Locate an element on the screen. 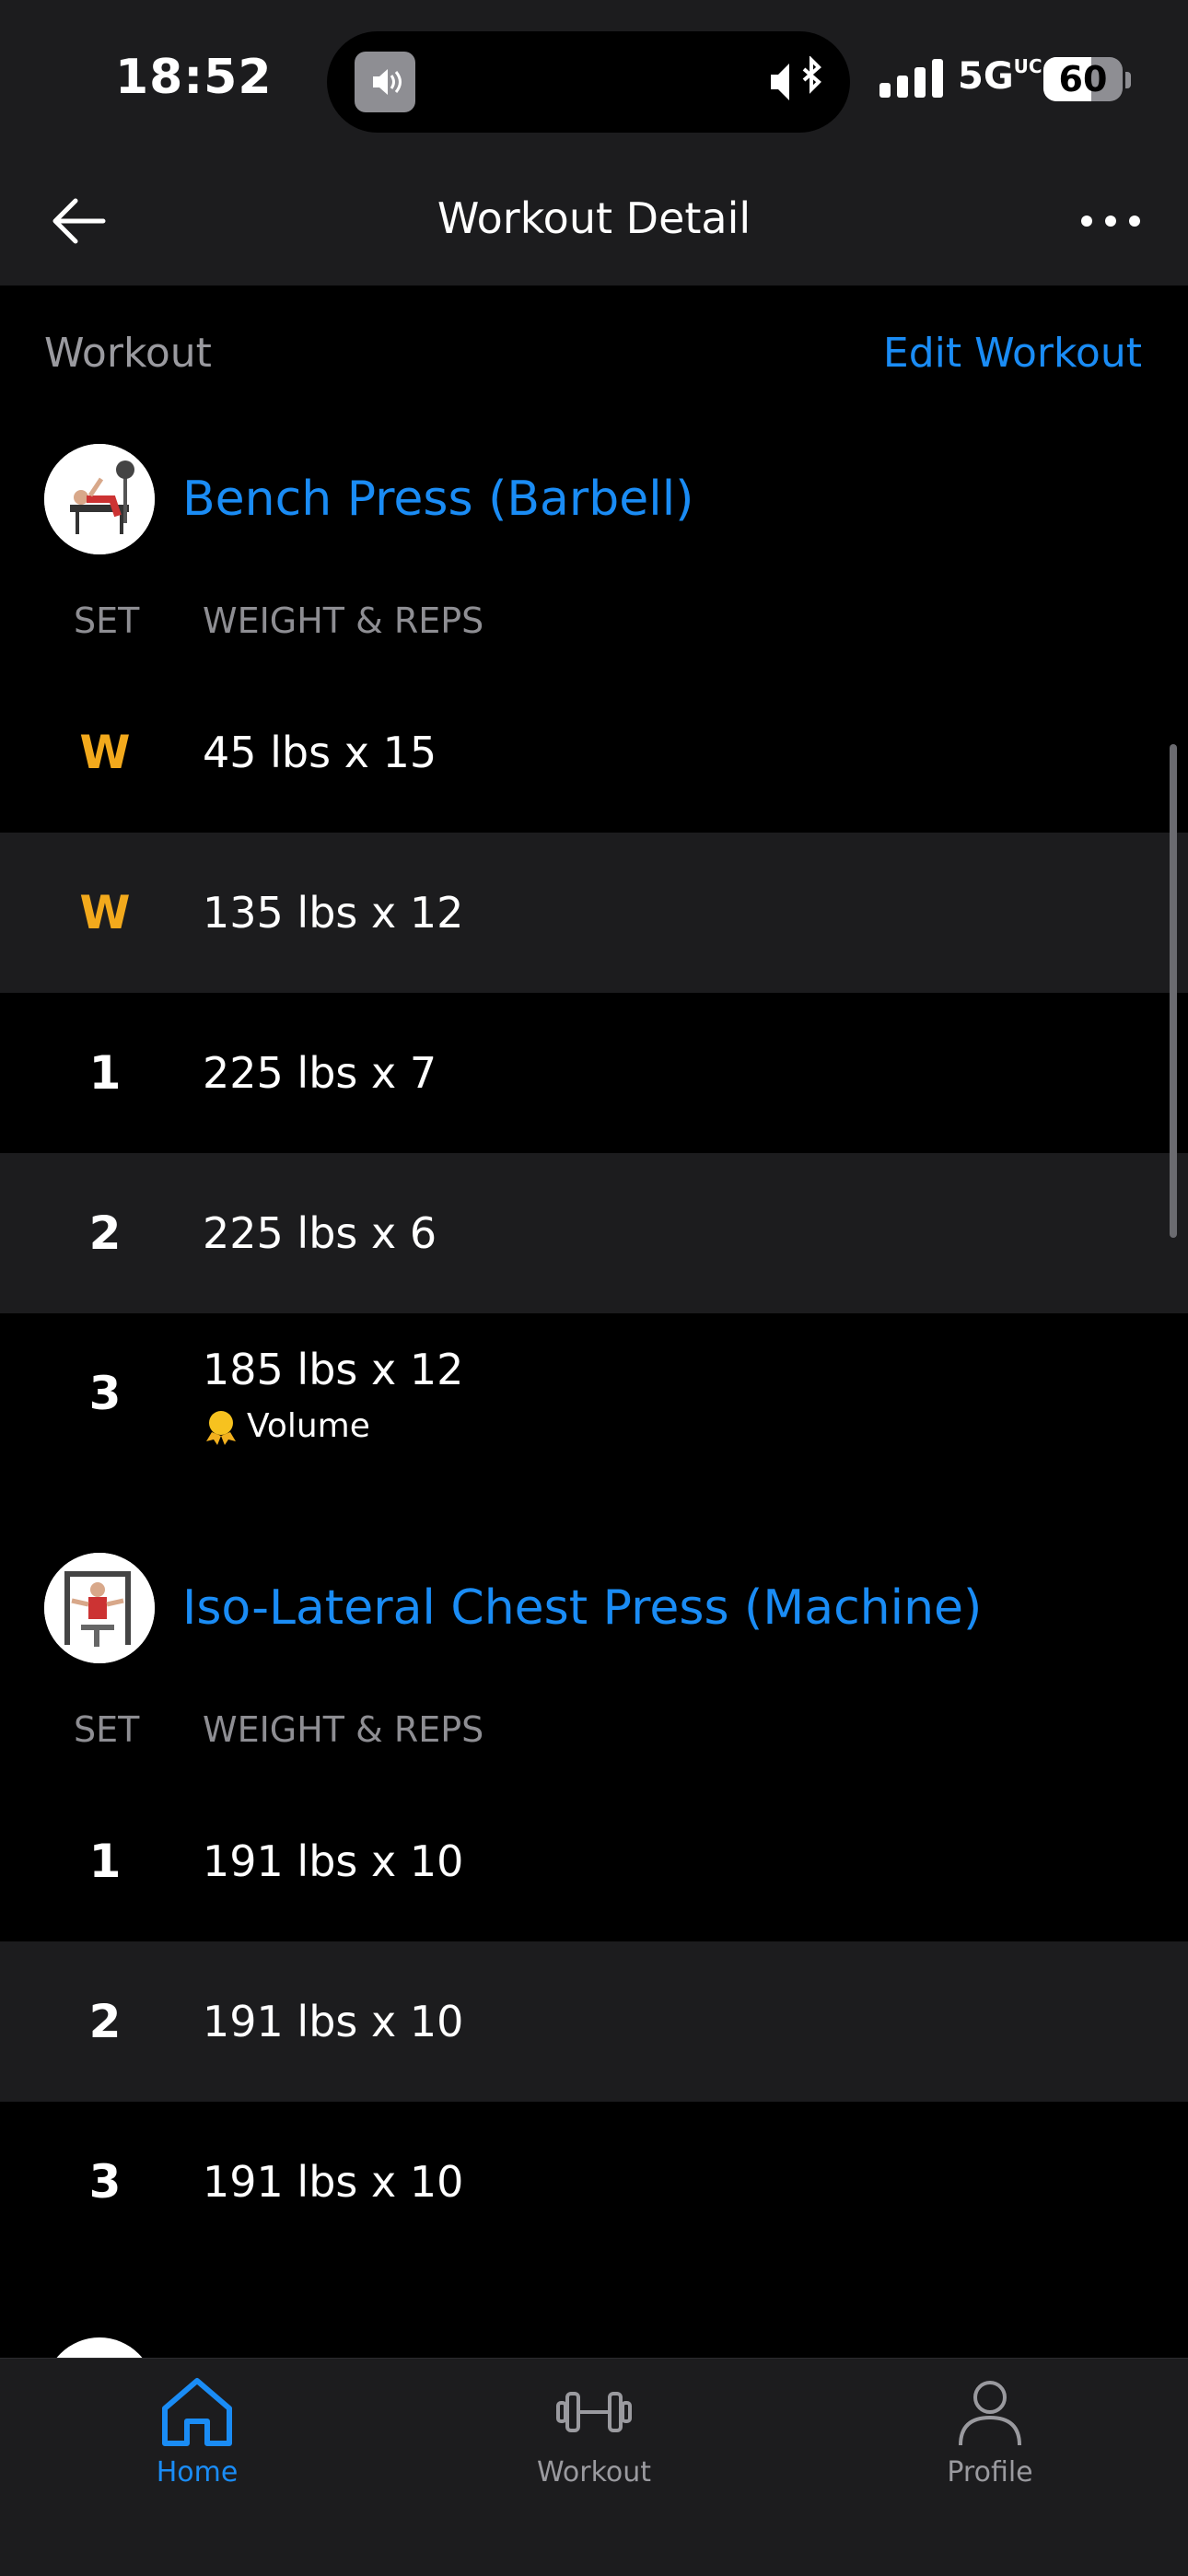 This screenshot has height=2576, width=1188. more-options-button is located at coordinates (1112, 221).